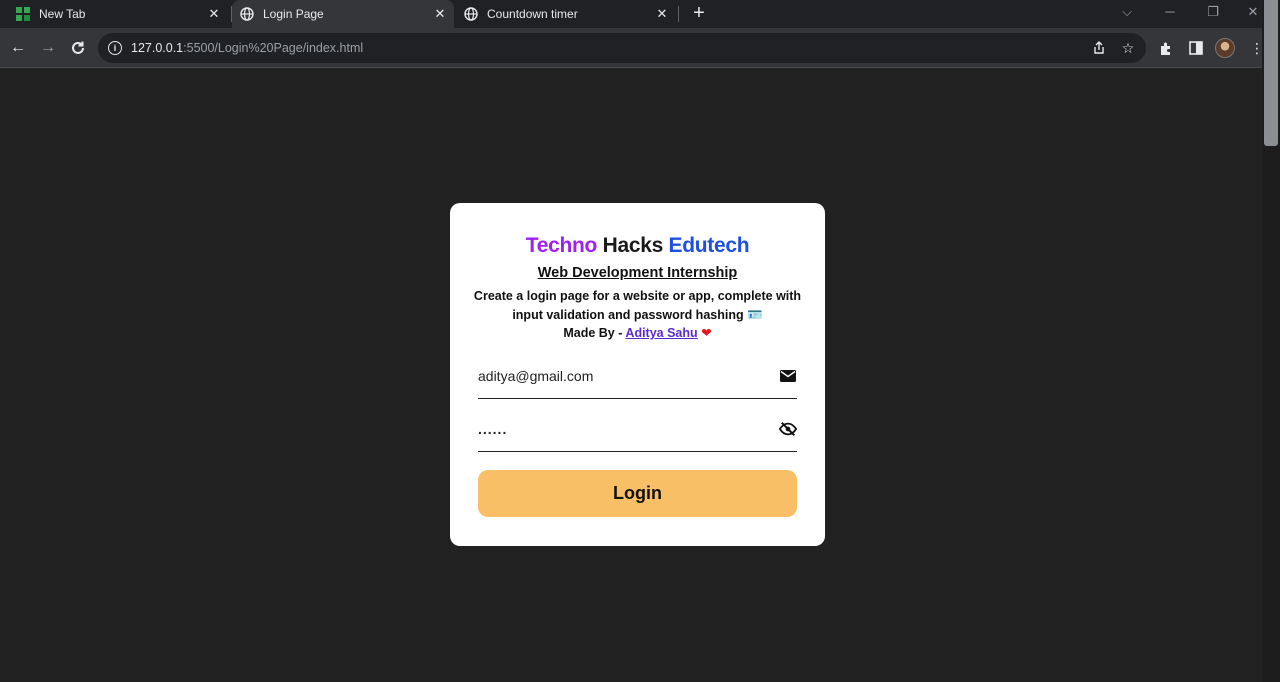 This screenshot has height=682, width=1280. What do you see at coordinates (122, 14) in the screenshot?
I see `tab-new-tab: New Tab ✕` at bounding box center [122, 14].